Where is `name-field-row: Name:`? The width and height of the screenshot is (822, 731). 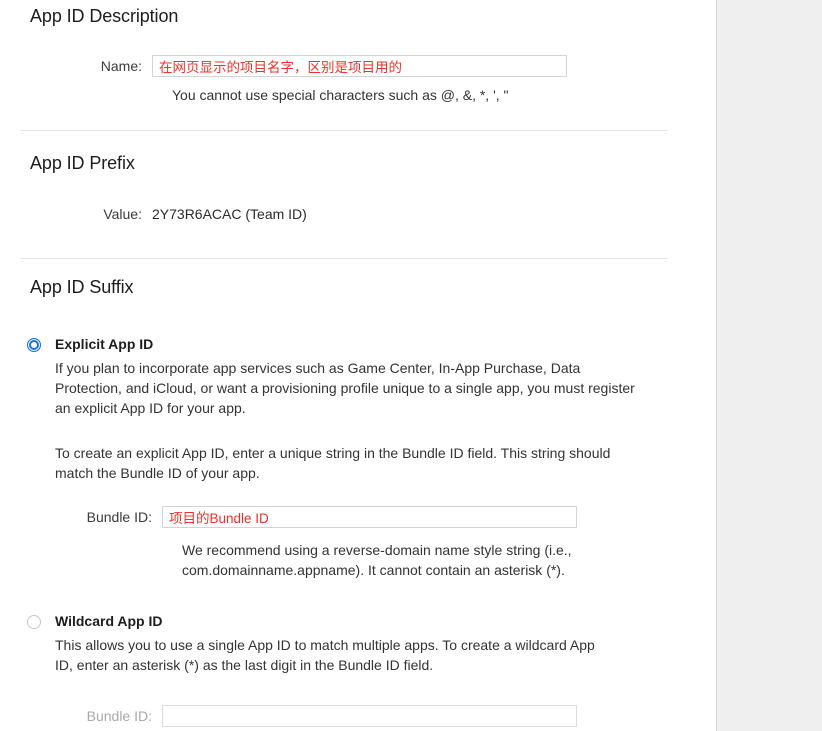 name-field-row: Name: is located at coordinates (283, 66).